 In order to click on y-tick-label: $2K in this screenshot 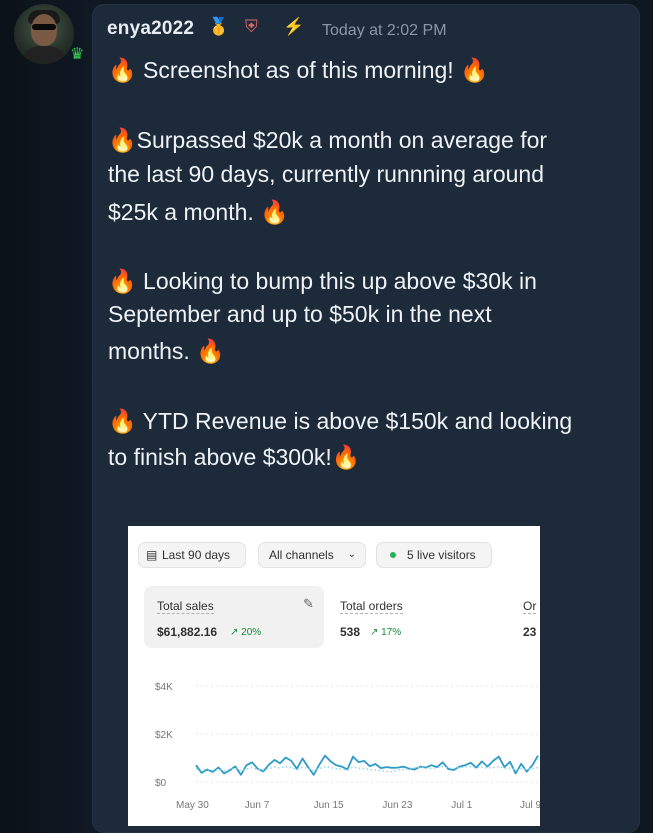, I will do `click(164, 735)`.